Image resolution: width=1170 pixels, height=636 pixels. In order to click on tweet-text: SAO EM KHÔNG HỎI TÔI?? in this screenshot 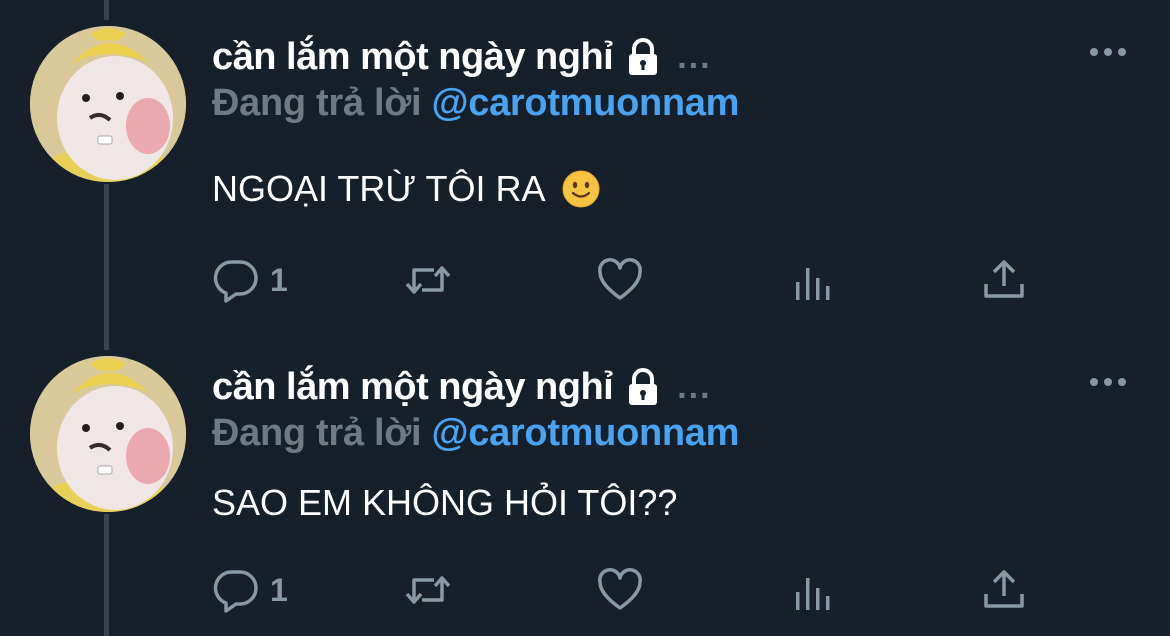, I will do `click(444, 503)`.